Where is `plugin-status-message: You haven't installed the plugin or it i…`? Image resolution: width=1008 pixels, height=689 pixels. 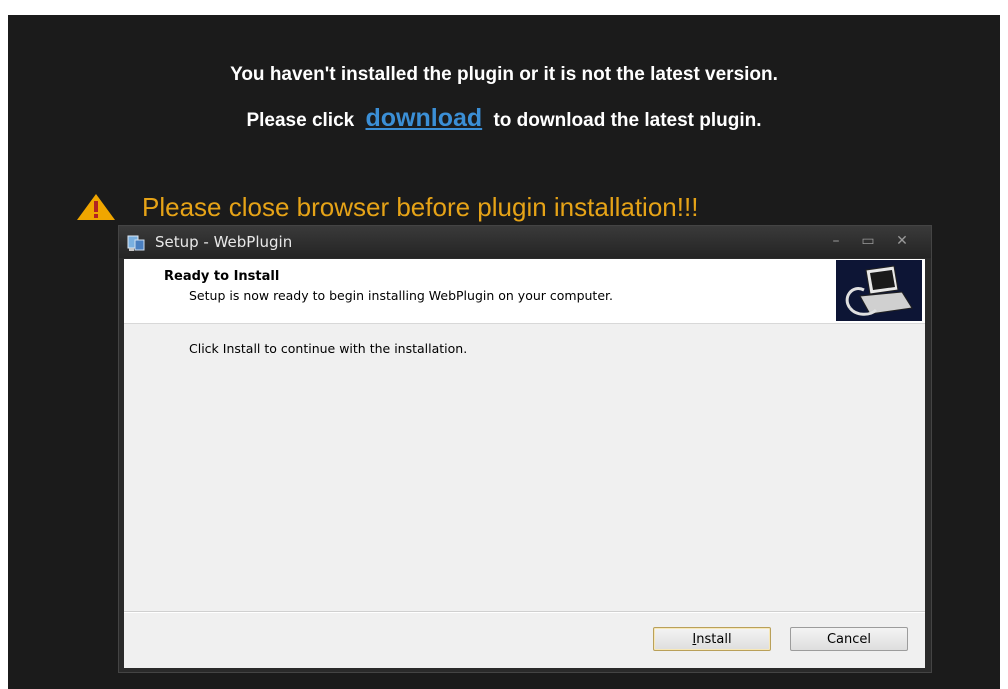
plugin-status-message: You haven't installed the plugin or it i… is located at coordinates (504, 74).